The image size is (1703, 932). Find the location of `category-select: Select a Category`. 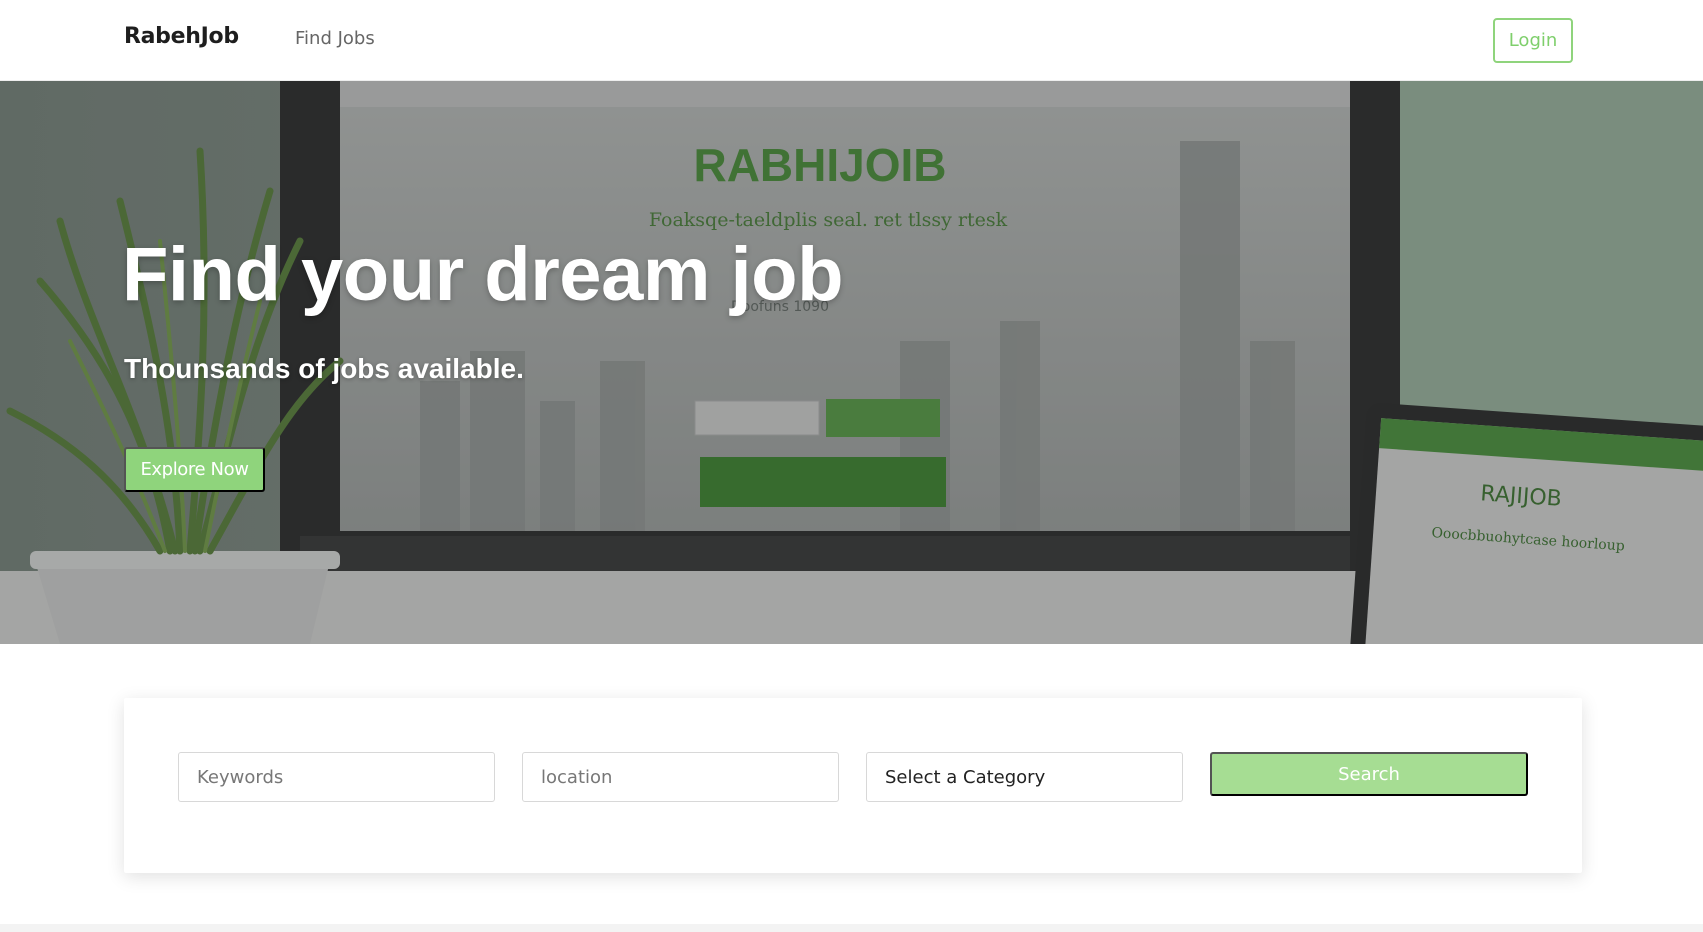

category-select: Select a Category is located at coordinates (1024, 777).